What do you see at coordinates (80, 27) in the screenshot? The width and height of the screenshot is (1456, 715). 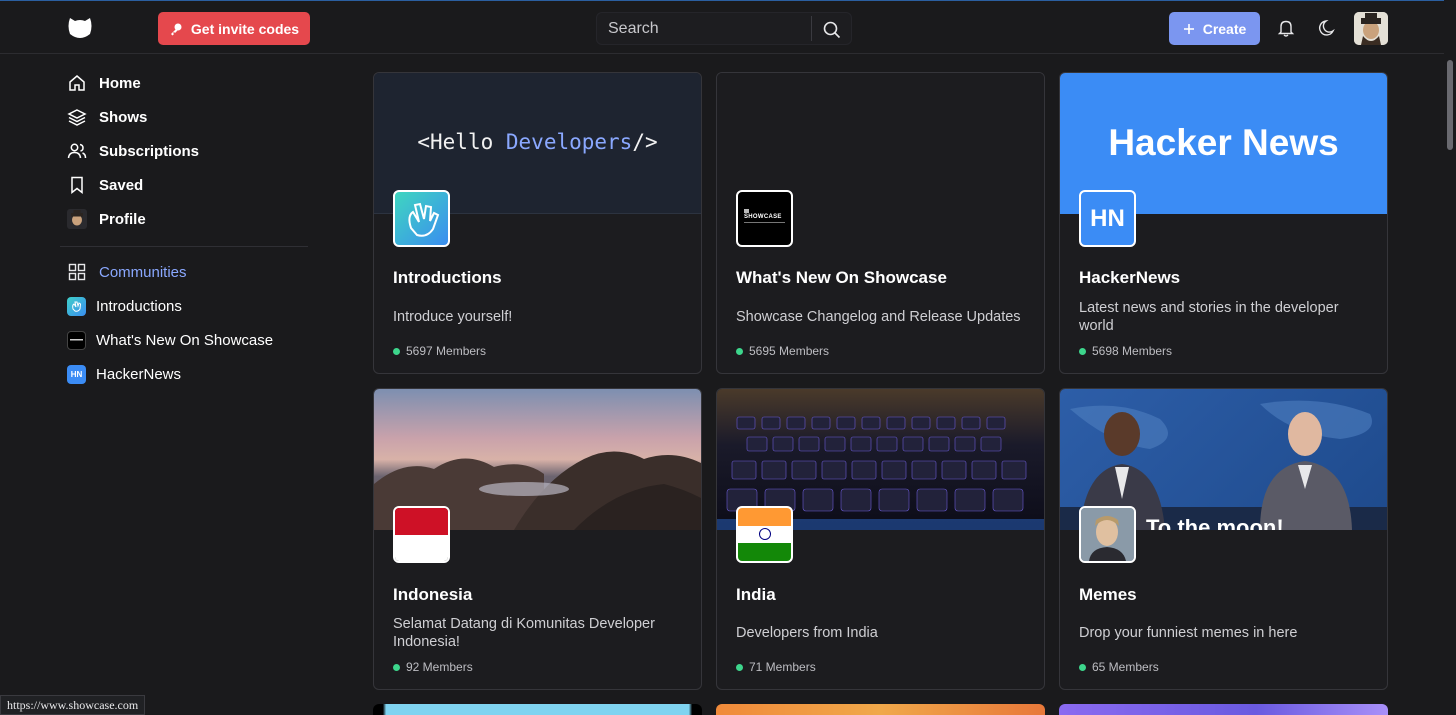 I see `logo-icon` at bounding box center [80, 27].